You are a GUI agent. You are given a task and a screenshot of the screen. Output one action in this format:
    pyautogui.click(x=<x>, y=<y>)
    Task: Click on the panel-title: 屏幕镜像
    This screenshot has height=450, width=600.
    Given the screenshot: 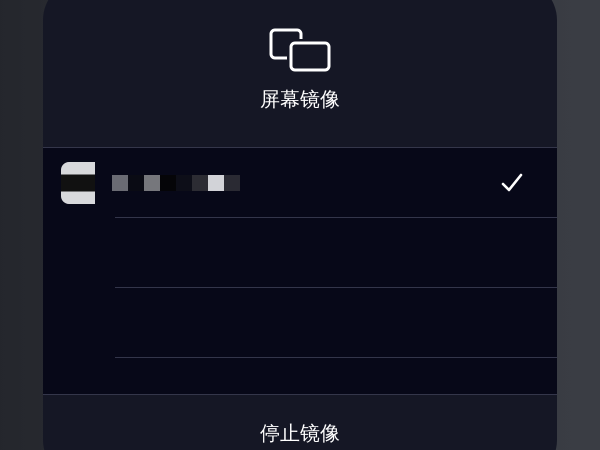 What is the action you would take?
    pyautogui.click(x=300, y=99)
    